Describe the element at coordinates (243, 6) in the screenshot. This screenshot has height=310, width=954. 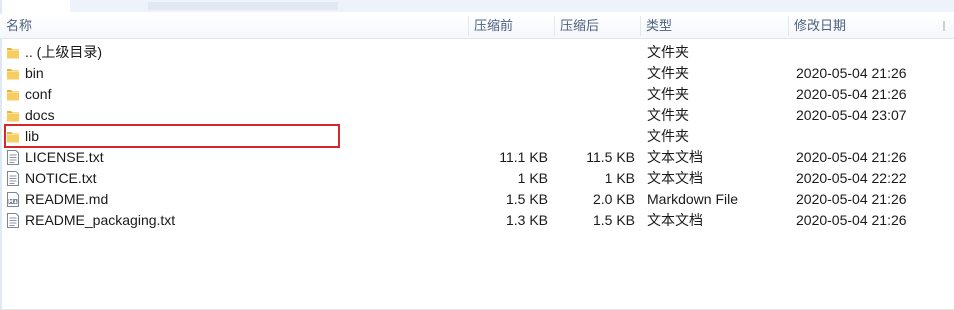
I see `scrollbar-thumb` at that location.